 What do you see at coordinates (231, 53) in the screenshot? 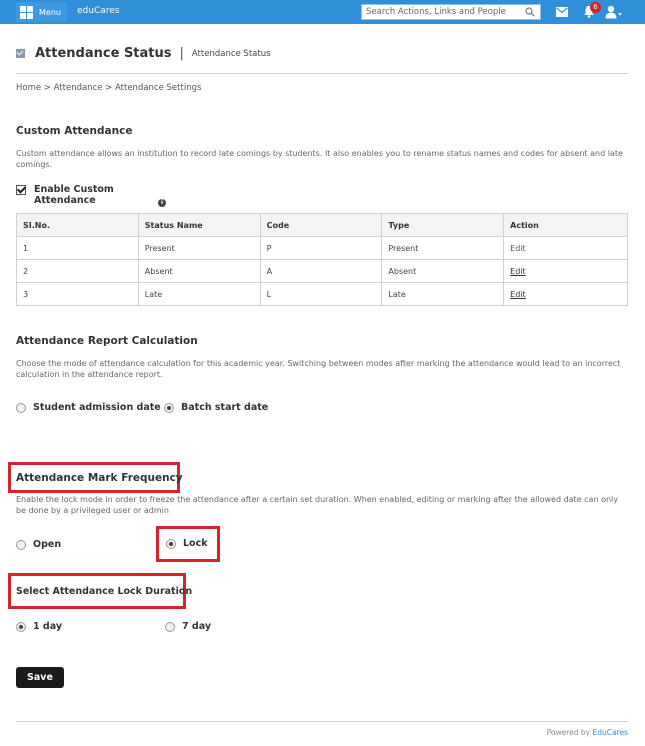
I see `page-subtitle: Attendance Status` at bounding box center [231, 53].